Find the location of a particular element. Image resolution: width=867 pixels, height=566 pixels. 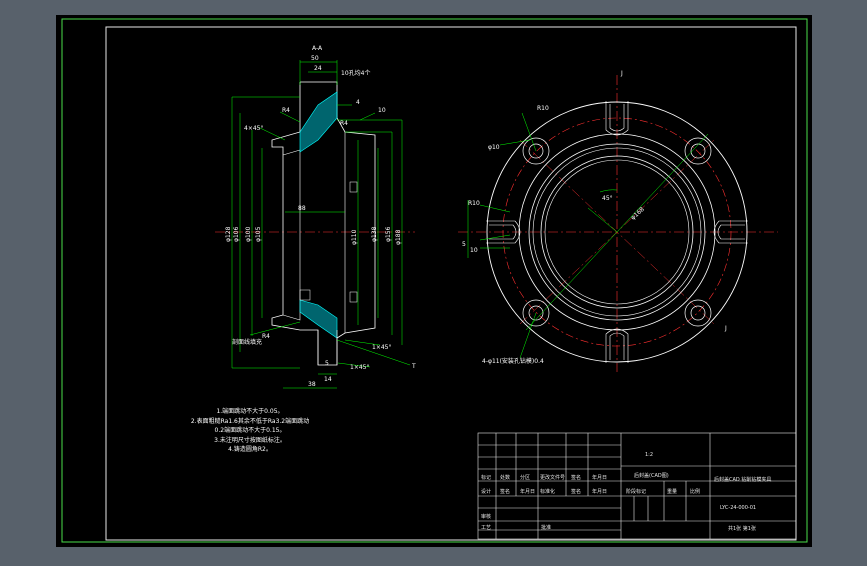

tb-h3: 更改文件号 is located at coordinates (553, 478).